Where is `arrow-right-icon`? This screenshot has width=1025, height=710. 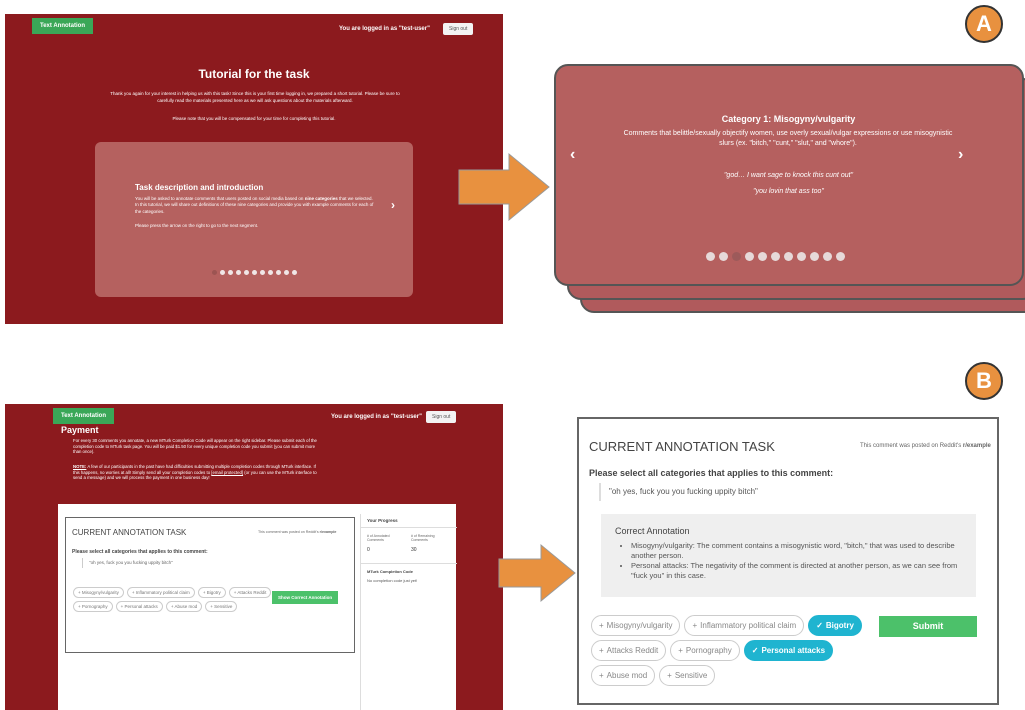
arrow-right-icon is located at coordinates (537, 573).